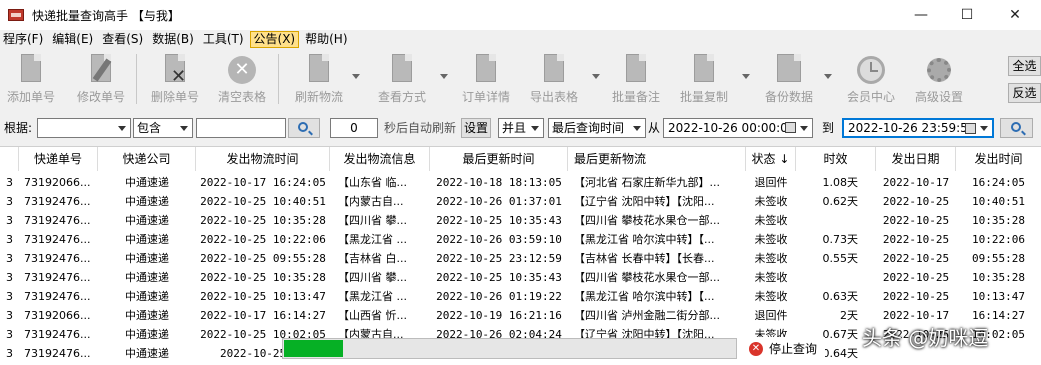 This screenshot has height=365, width=1041. I want to click on batch-copy-button: 批量复制, so click(704, 79).